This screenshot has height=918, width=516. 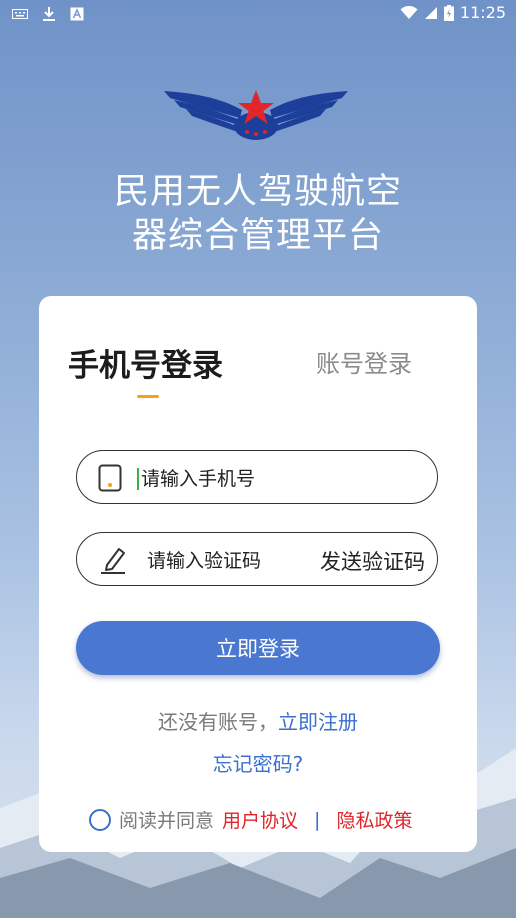 I want to click on no-account-text: 还没有账号，, so click(x=218, y=722).